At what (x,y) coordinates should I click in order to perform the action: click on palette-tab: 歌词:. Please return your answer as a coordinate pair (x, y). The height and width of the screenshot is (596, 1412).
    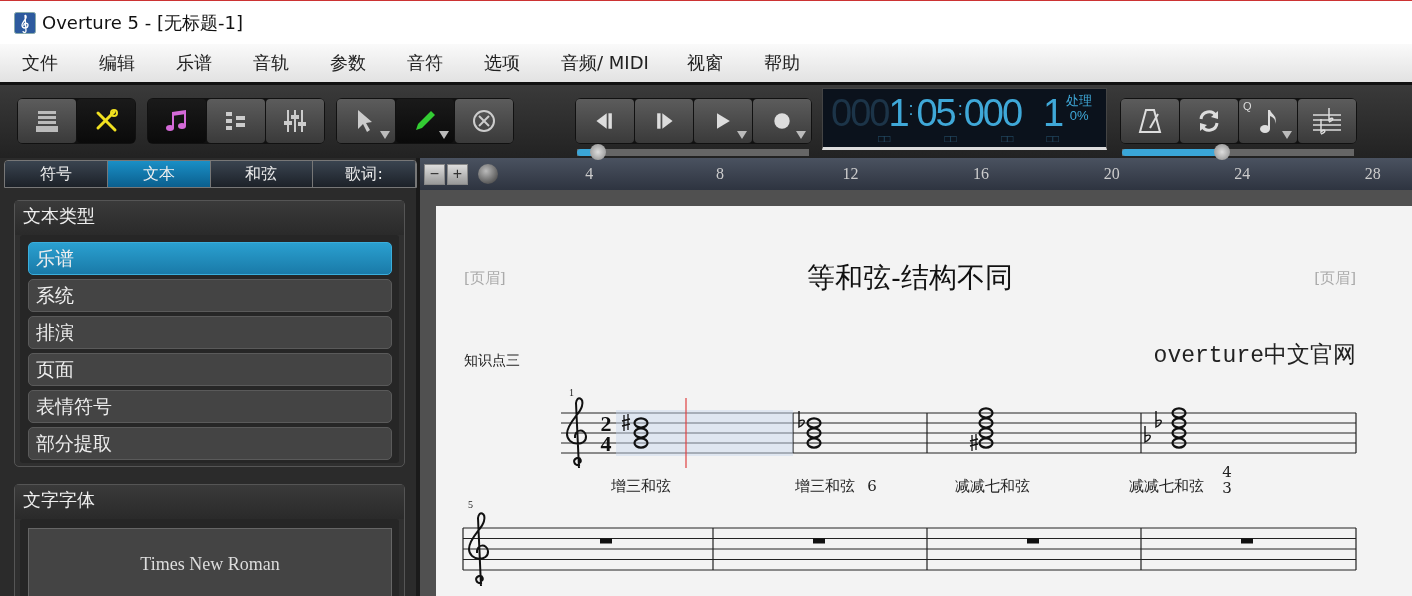
    Looking at the image, I should click on (364, 174).